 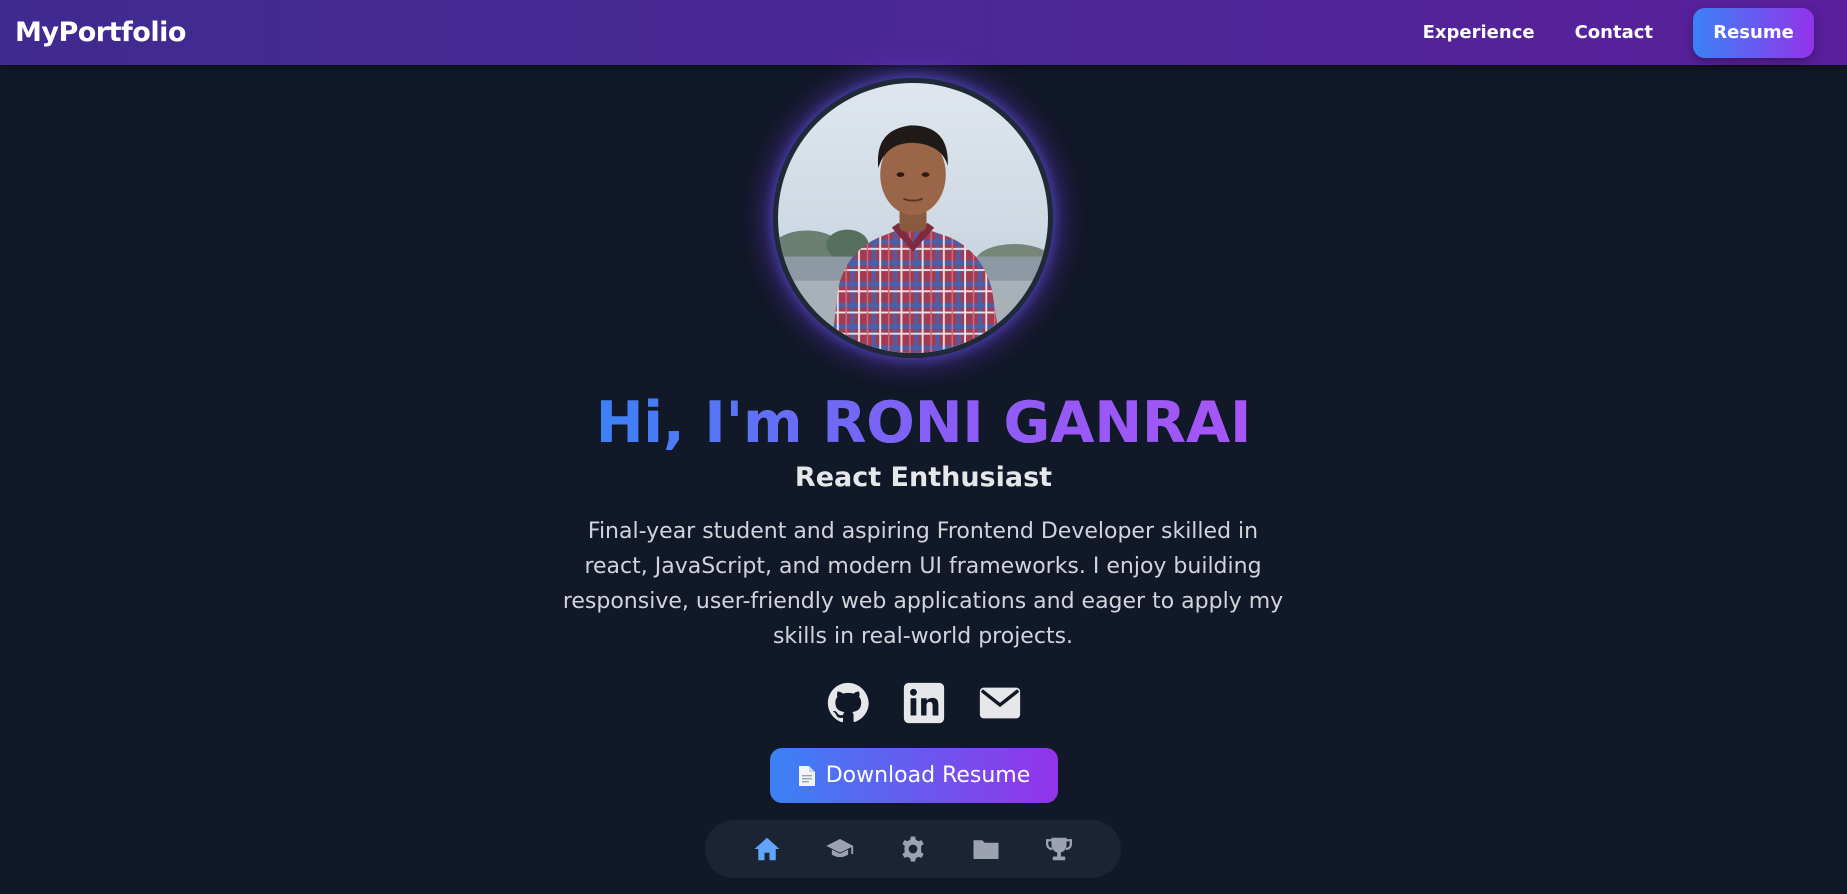 I want to click on download-resume-button: Download Resume, so click(x=914, y=775).